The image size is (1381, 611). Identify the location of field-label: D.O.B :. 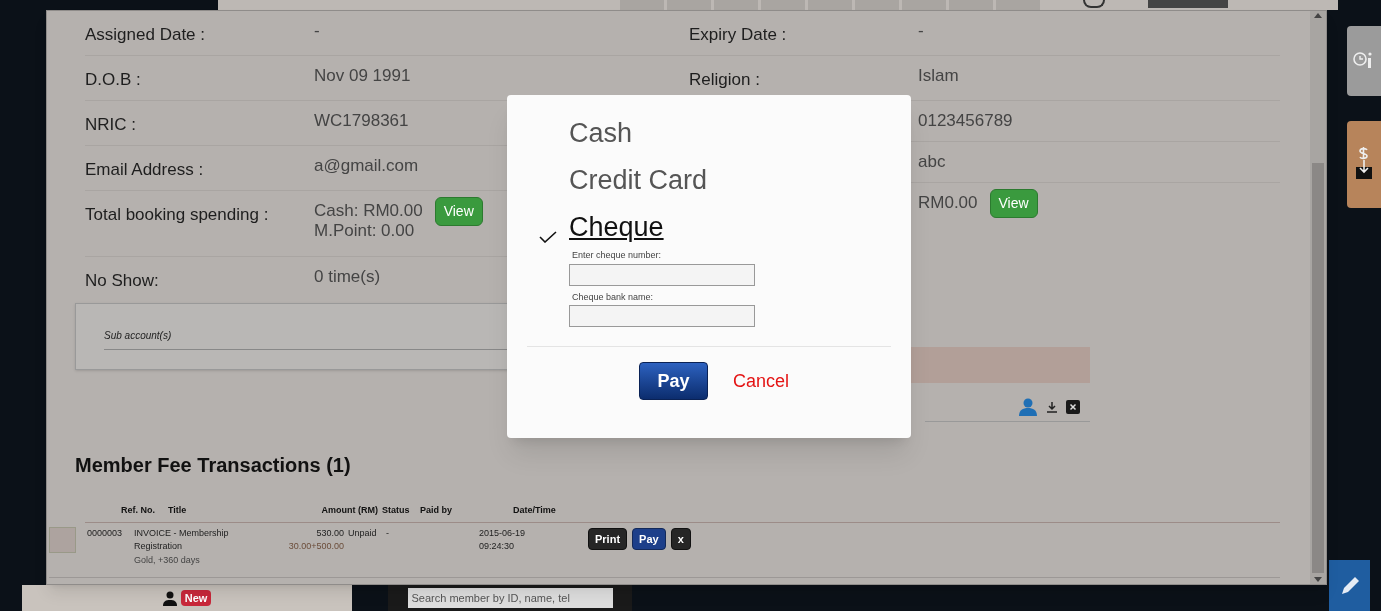
(113, 79).